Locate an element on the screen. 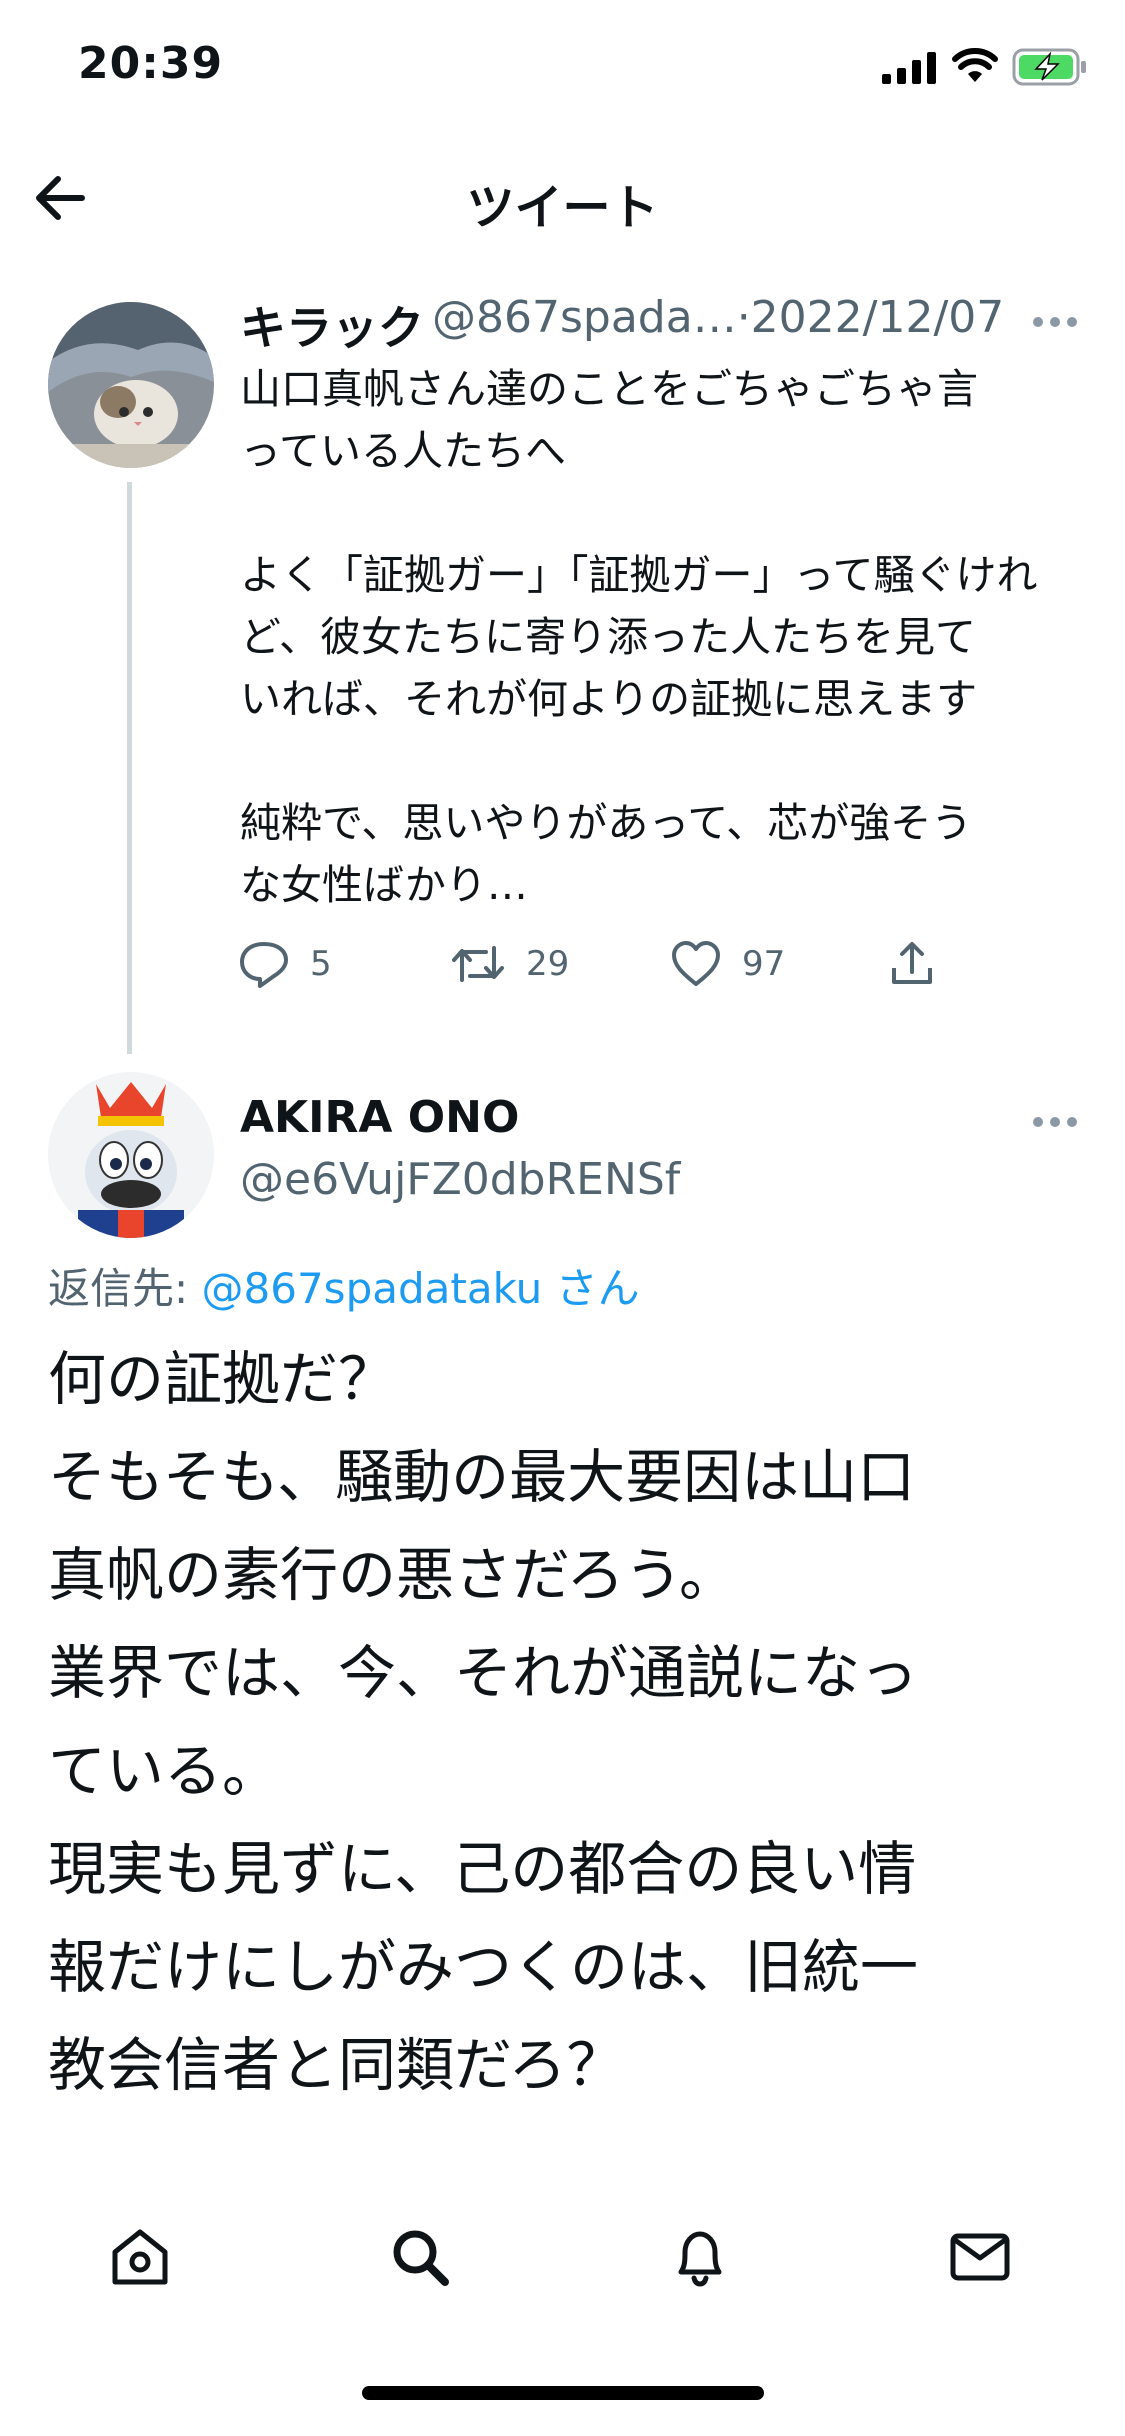 This screenshot has width=1125, height=2436. home-icon is located at coordinates (140, 2257).